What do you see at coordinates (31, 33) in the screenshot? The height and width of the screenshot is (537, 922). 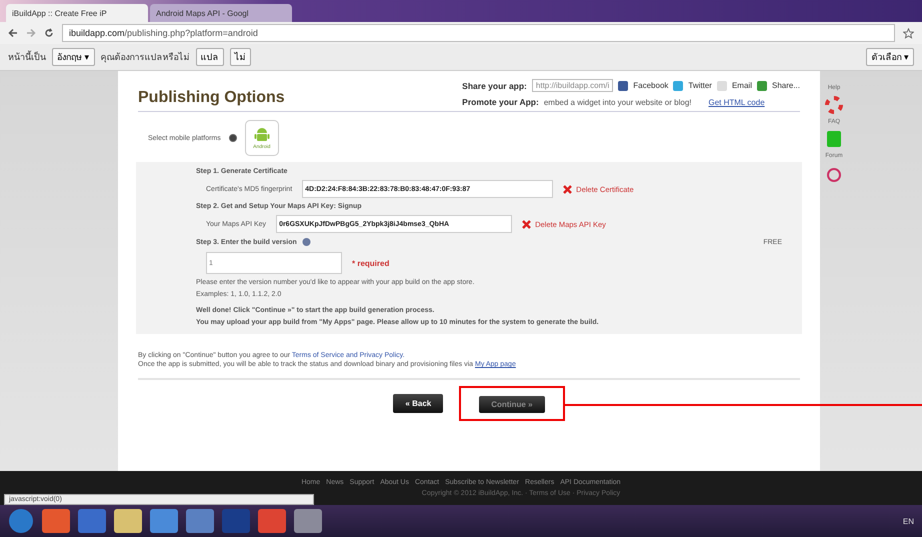 I see `forward-icon` at bounding box center [31, 33].